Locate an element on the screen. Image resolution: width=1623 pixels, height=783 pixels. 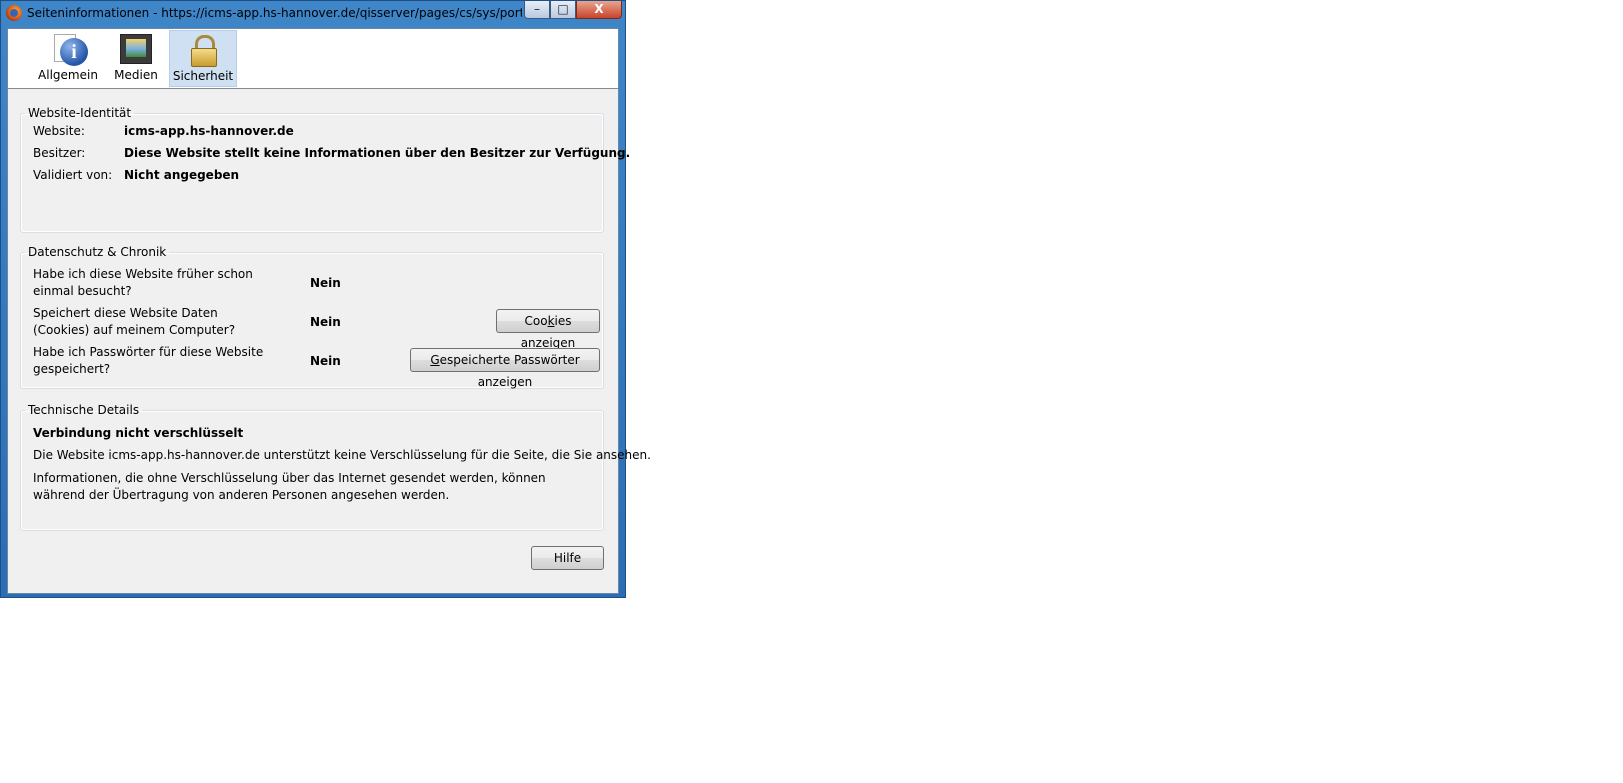
tab-sicherheit-label: Sicherheit is located at coordinates (203, 76).